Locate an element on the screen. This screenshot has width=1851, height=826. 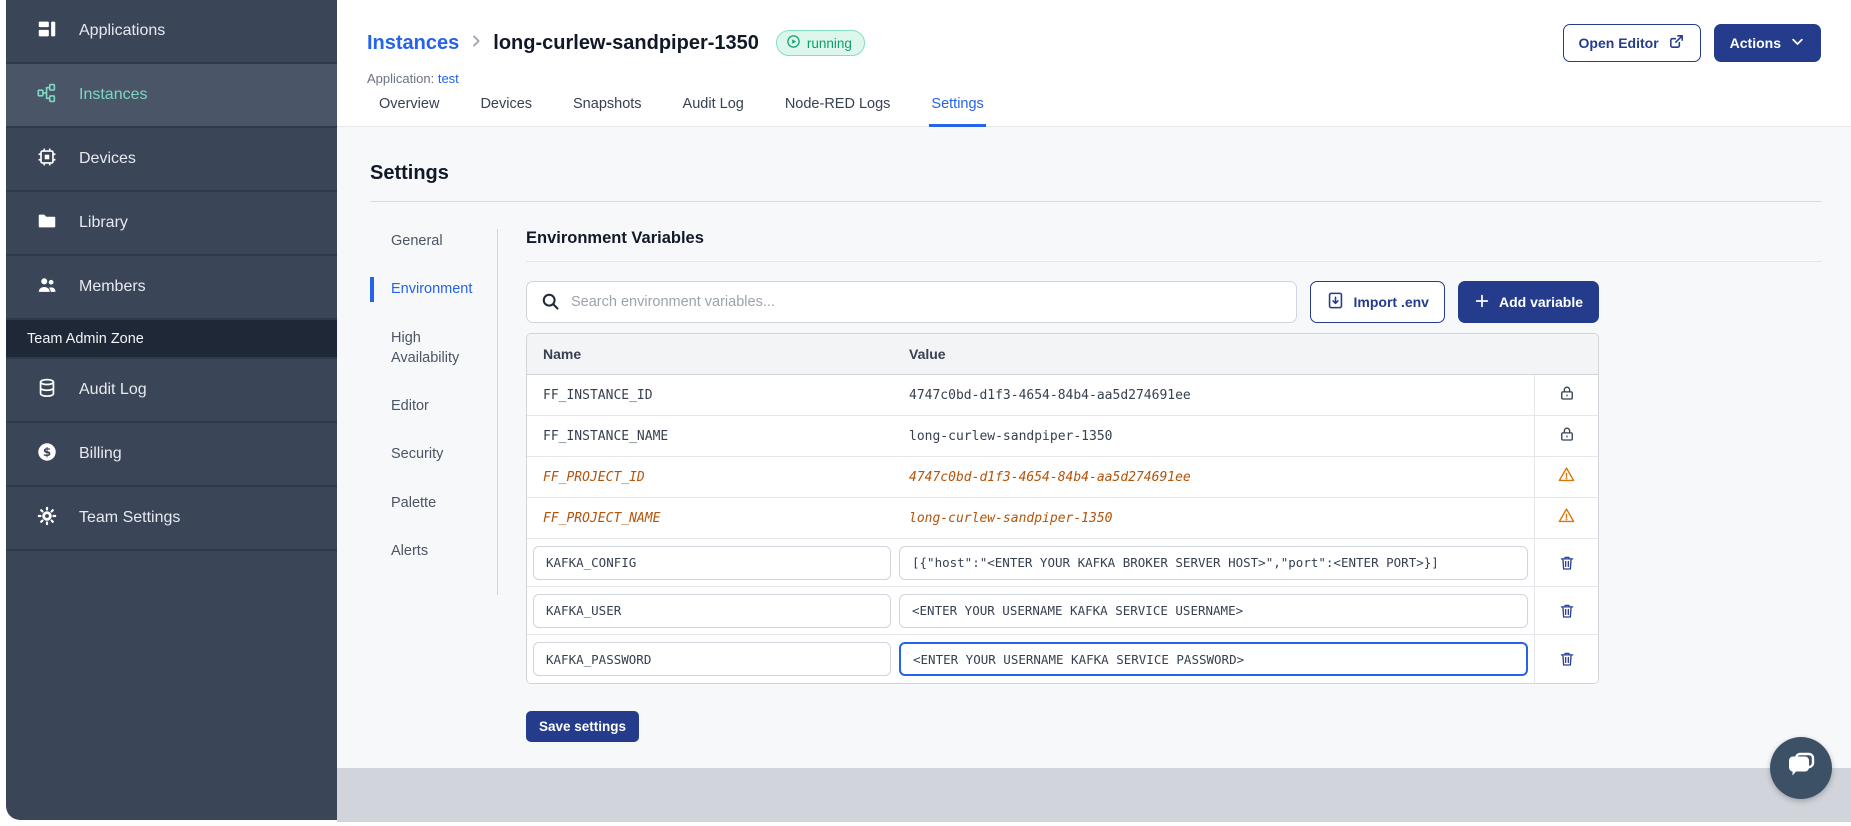
env-var-name: FF_PROJECT_ID is located at coordinates (594, 477).